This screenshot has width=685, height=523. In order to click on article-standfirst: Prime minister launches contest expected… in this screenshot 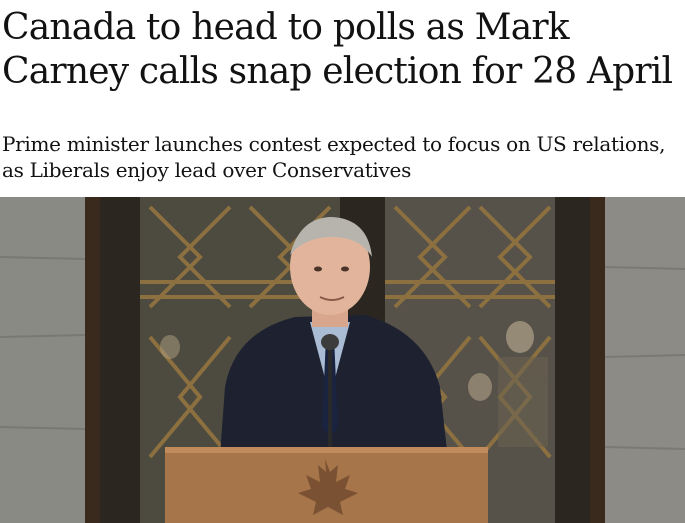, I will do `click(334, 157)`.